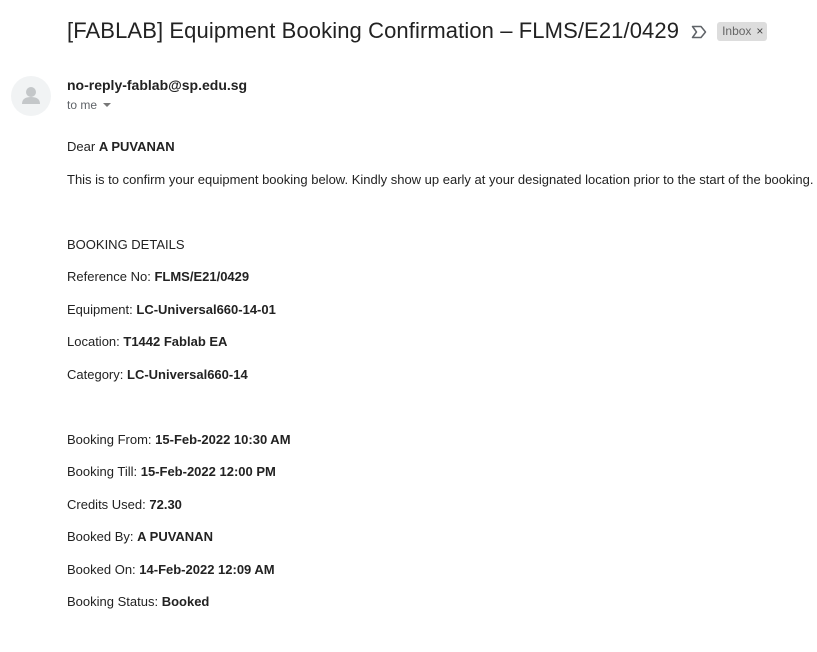 This screenshot has width=817, height=652. What do you see at coordinates (206, 309) in the screenshot?
I see `detail-value: LC-Universal660-14-01` at bounding box center [206, 309].